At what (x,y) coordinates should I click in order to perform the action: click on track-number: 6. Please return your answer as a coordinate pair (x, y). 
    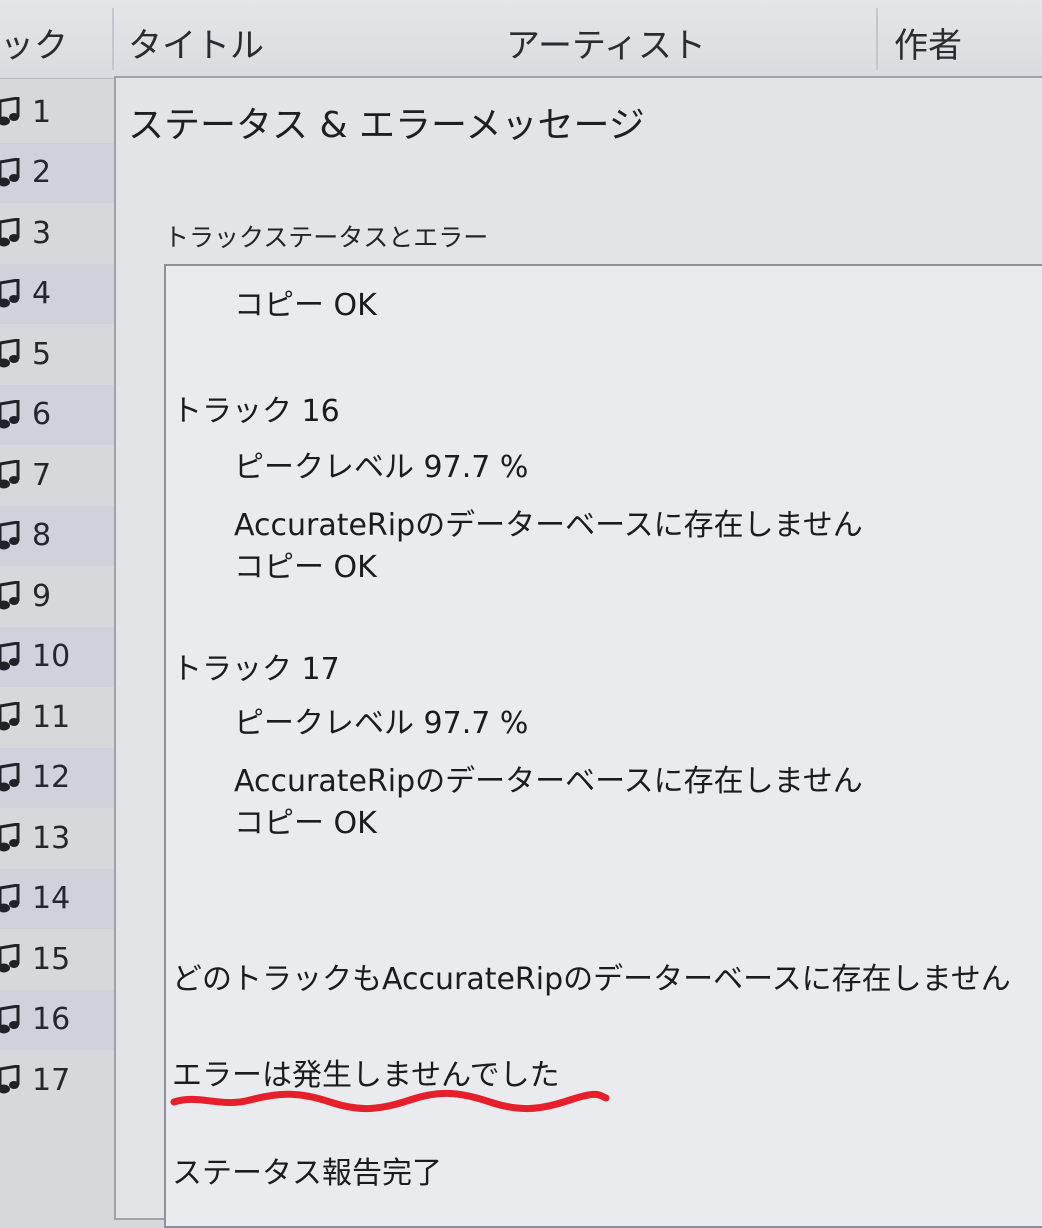
    Looking at the image, I should click on (42, 415).